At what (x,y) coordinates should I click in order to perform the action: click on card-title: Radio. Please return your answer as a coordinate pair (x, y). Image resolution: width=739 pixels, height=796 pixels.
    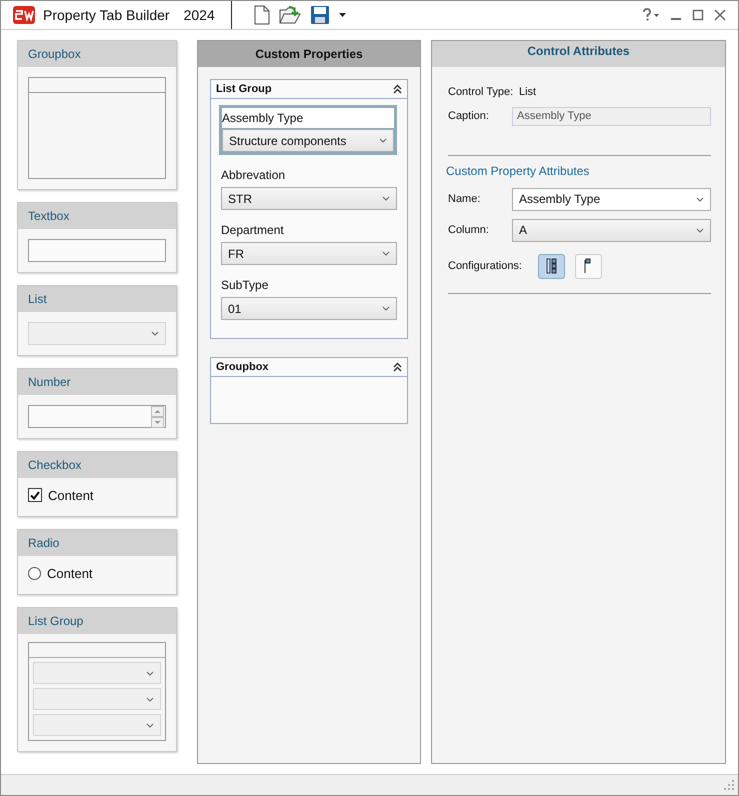
    Looking at the image, I should click on (97, 543).